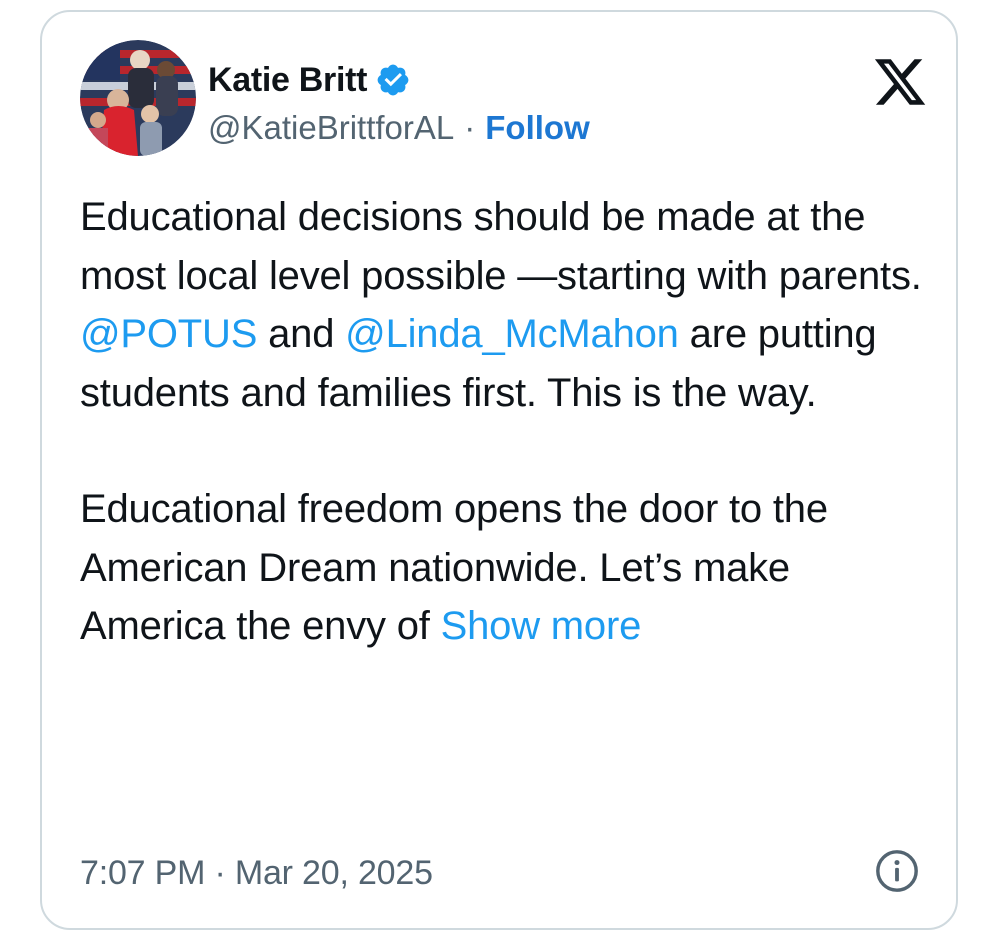  I want to click on tweet-text-segment: and, so click(301, 334).